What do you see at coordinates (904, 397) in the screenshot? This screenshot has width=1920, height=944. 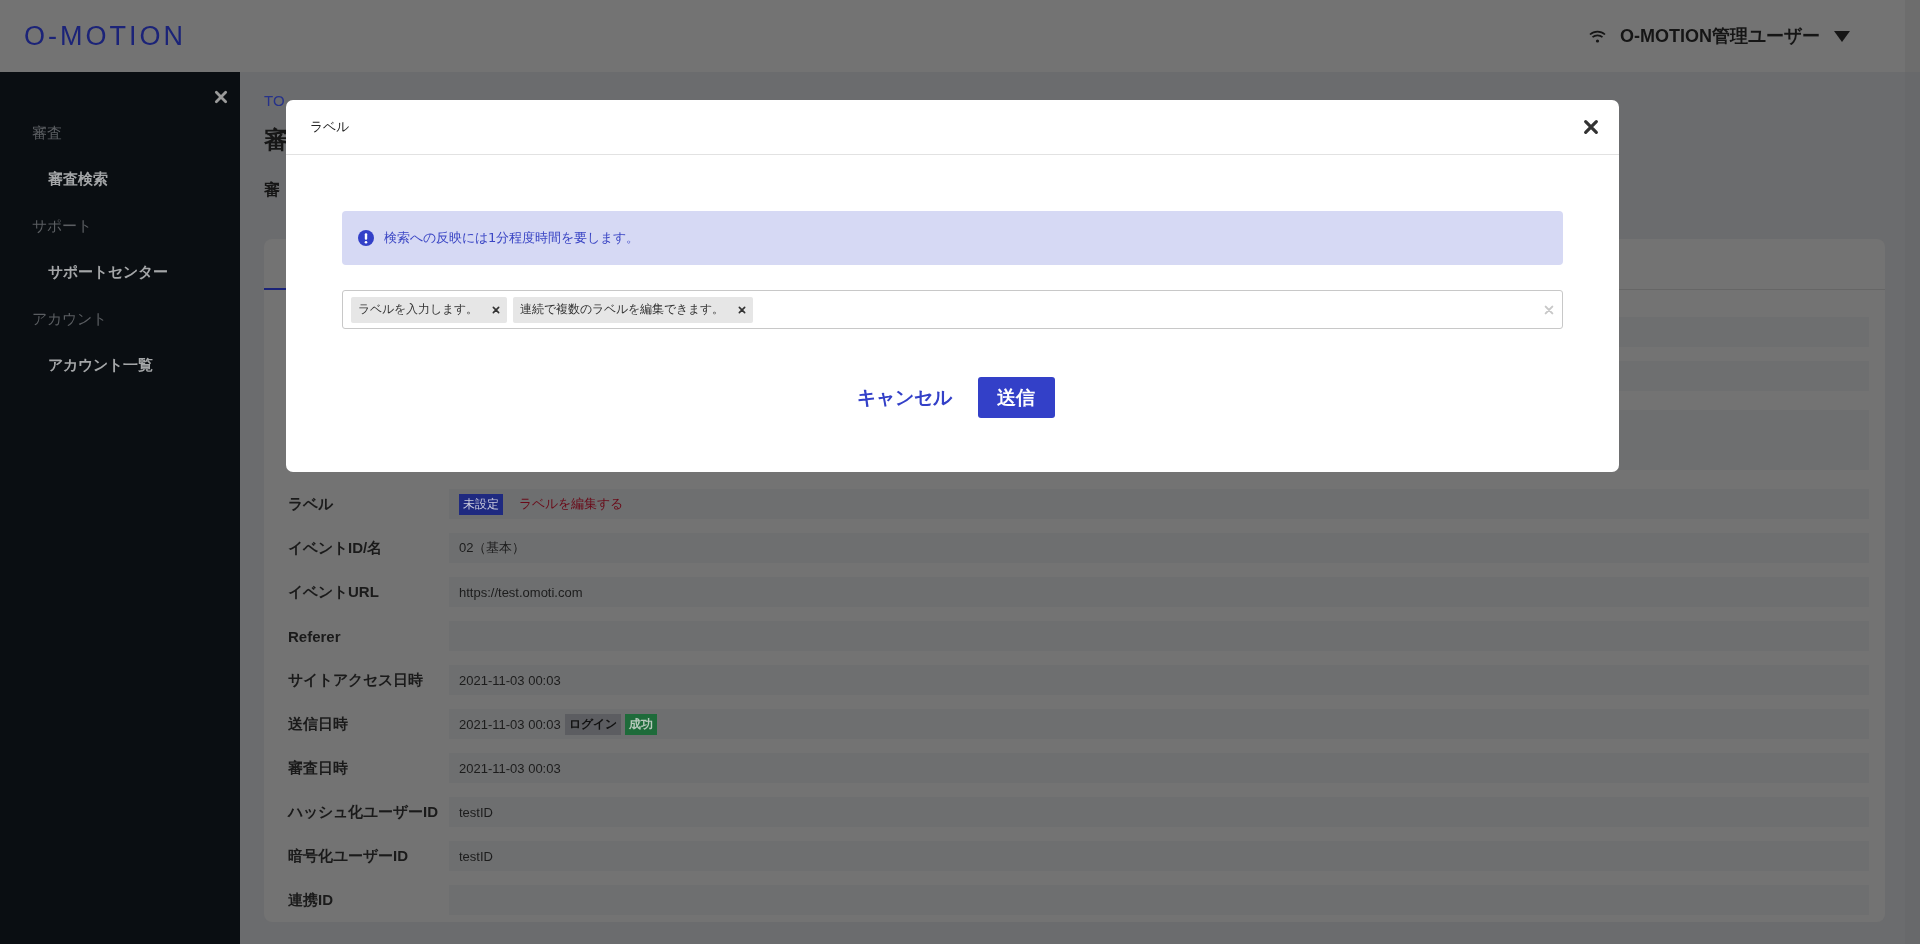 I see `cancel-button: キャンセル` at bounding box center [904, 397].